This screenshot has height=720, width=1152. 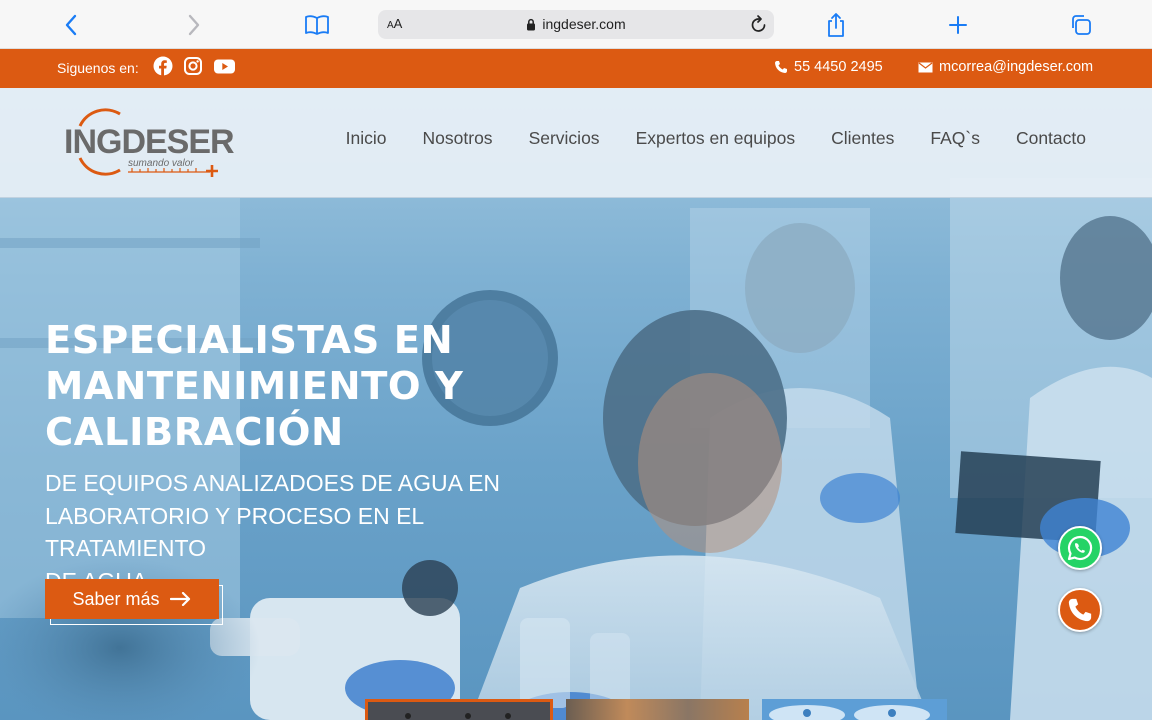 I want to click on logo-tagline: sumando valor, so click(x=161, y=163).